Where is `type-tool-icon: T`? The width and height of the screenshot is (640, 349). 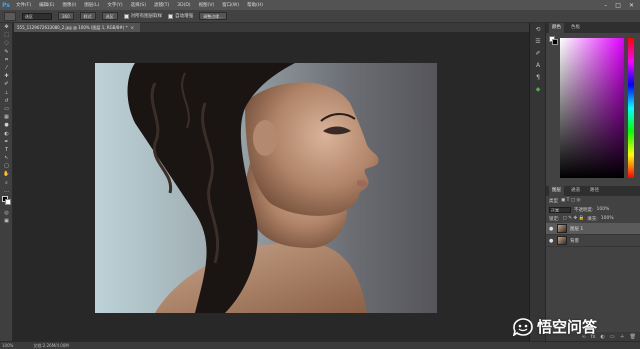 type-tool-icon: T is located at coordinates (6, 150).